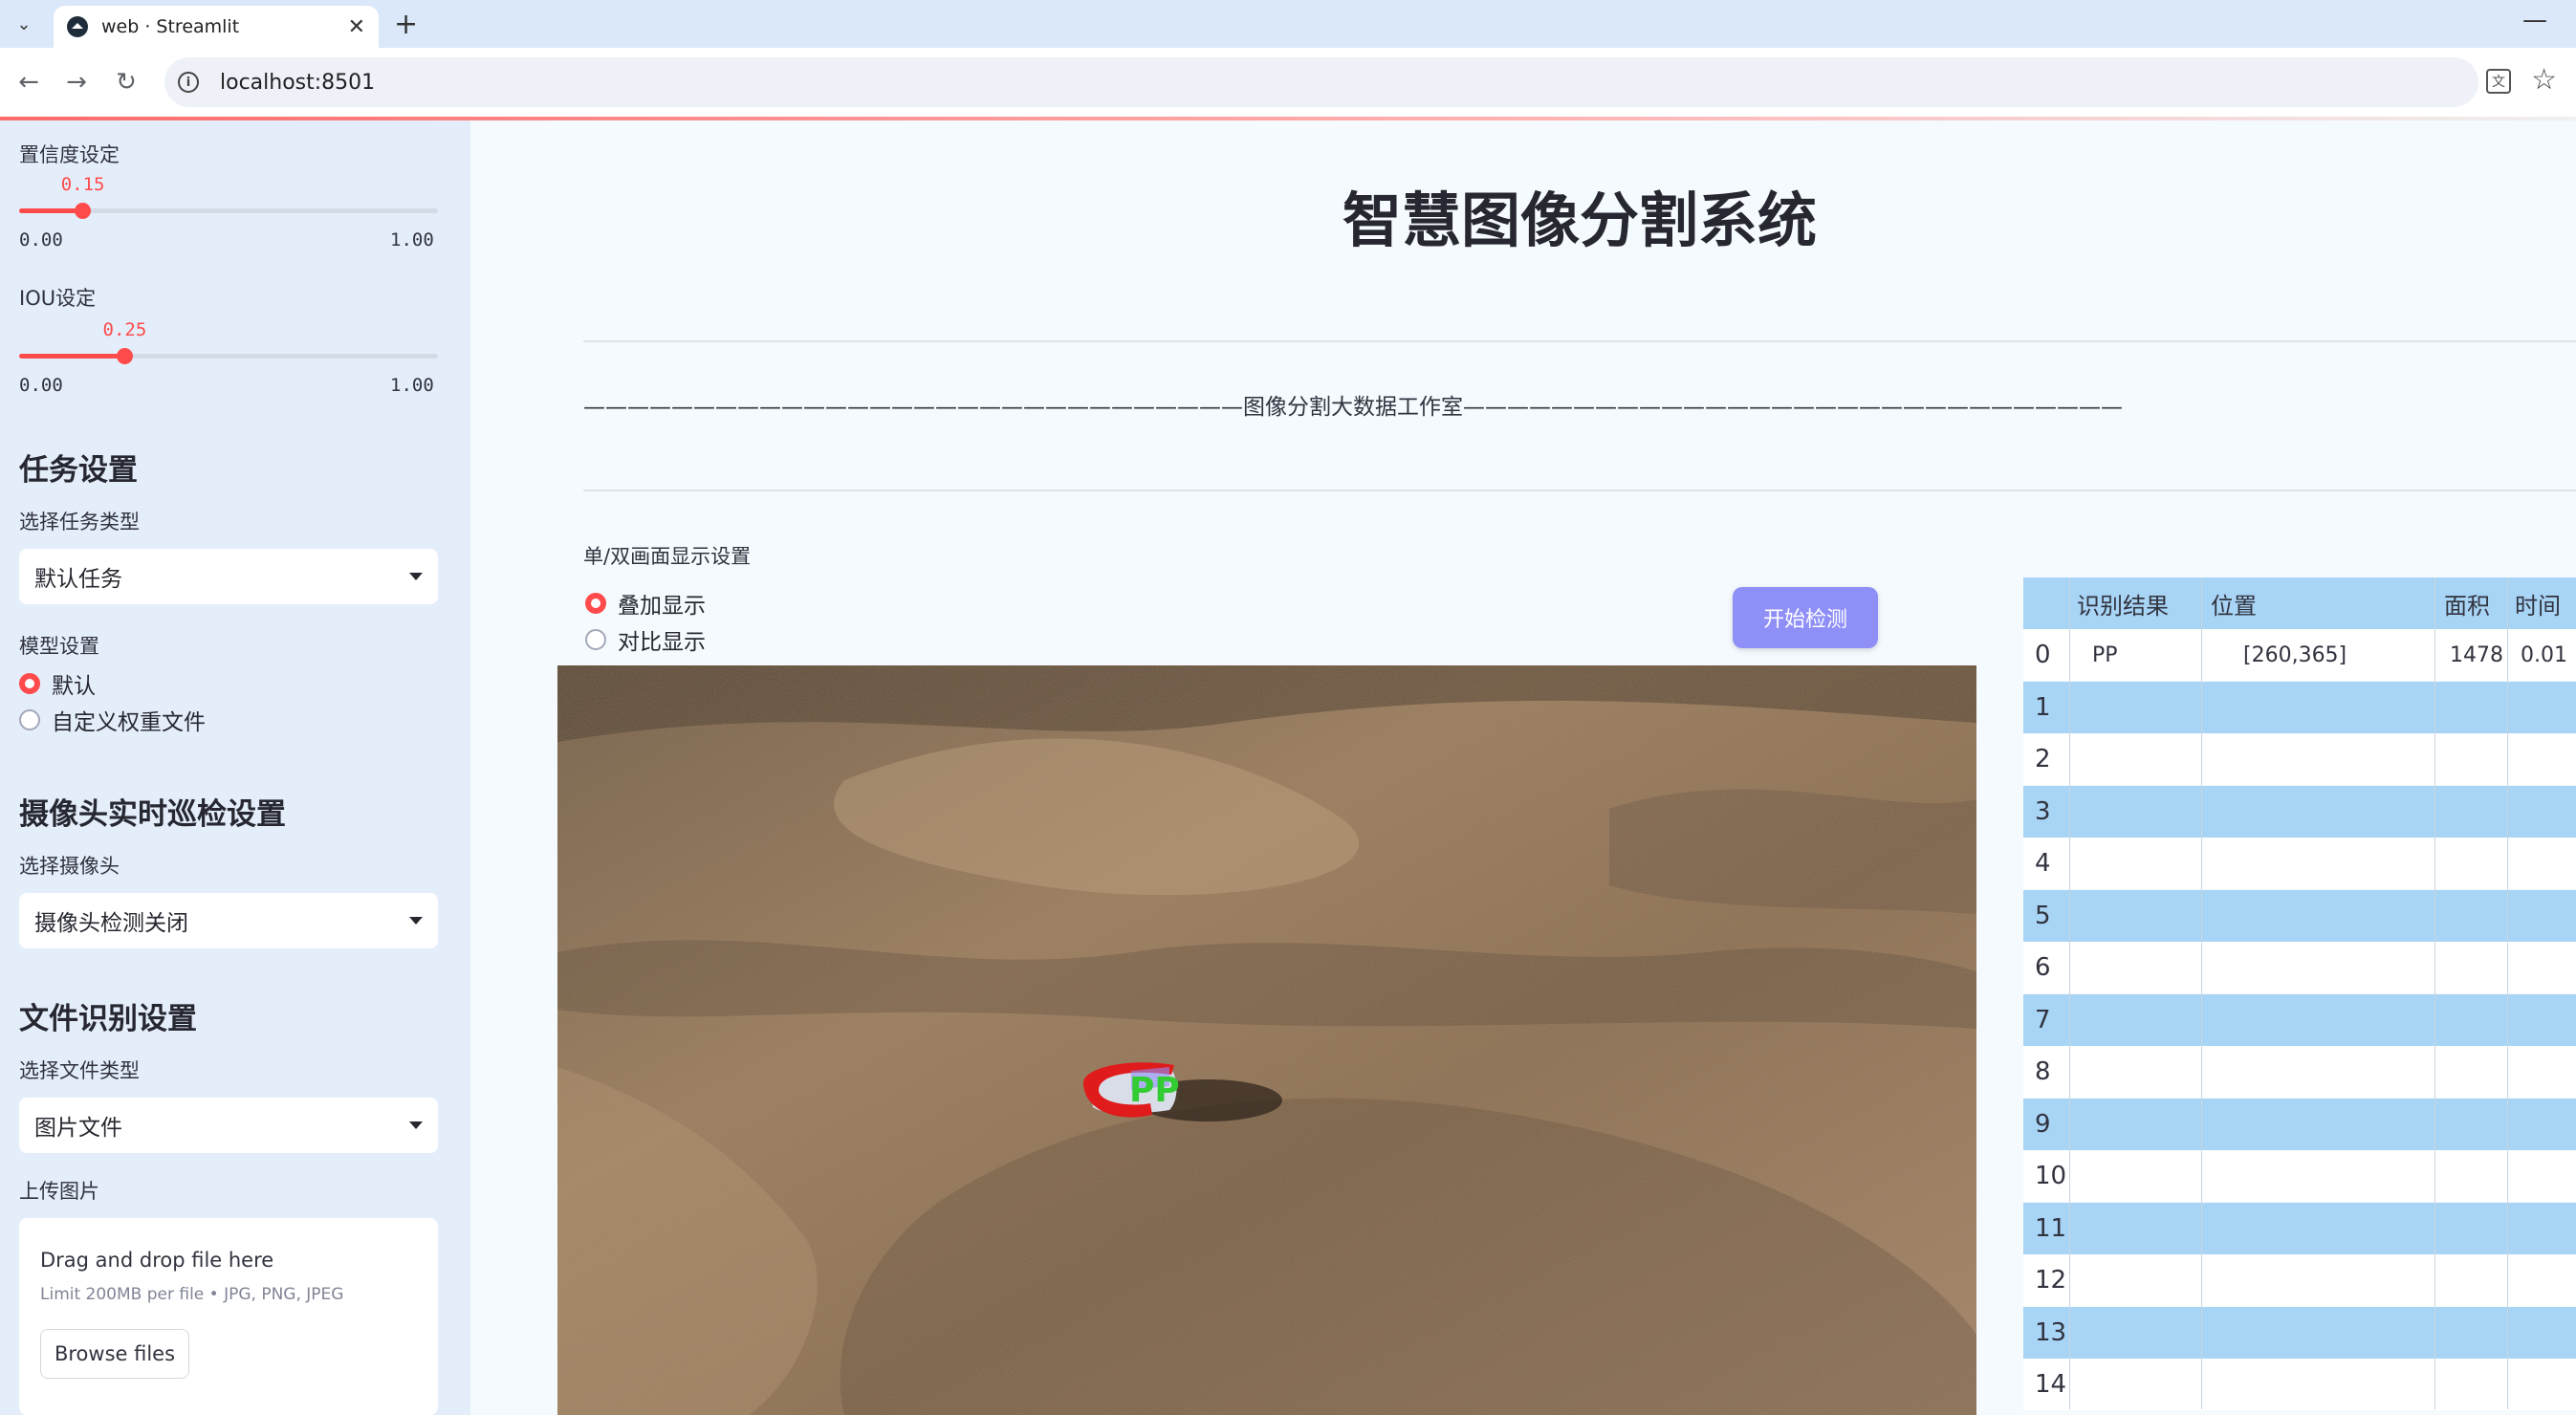 The image size is (2576, 1415). I want to click on back-arrow-icon: ←, so click(28, 82).